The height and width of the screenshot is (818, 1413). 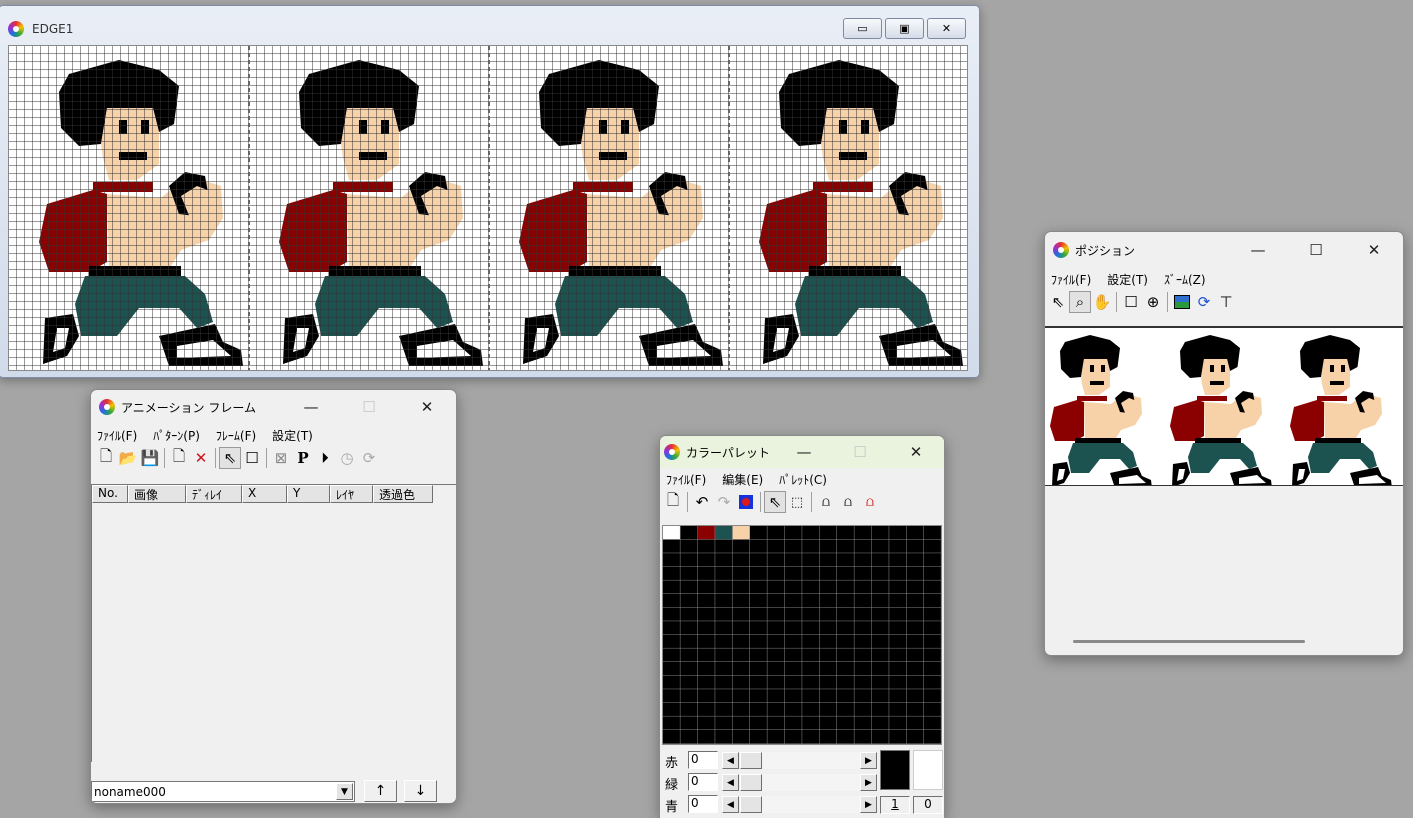 I want to click on column-header: Y, so click(x=308, y=494).